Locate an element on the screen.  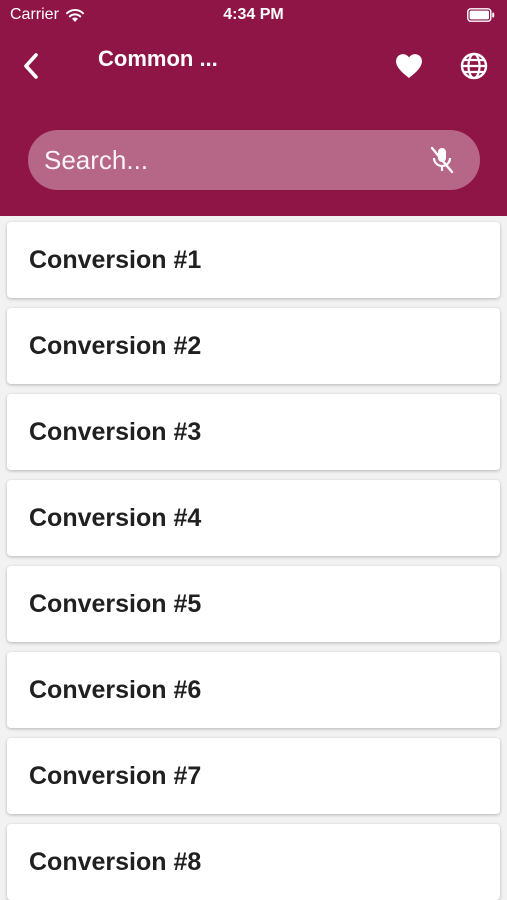
voice-search-button is located at coordinates (442, 160).